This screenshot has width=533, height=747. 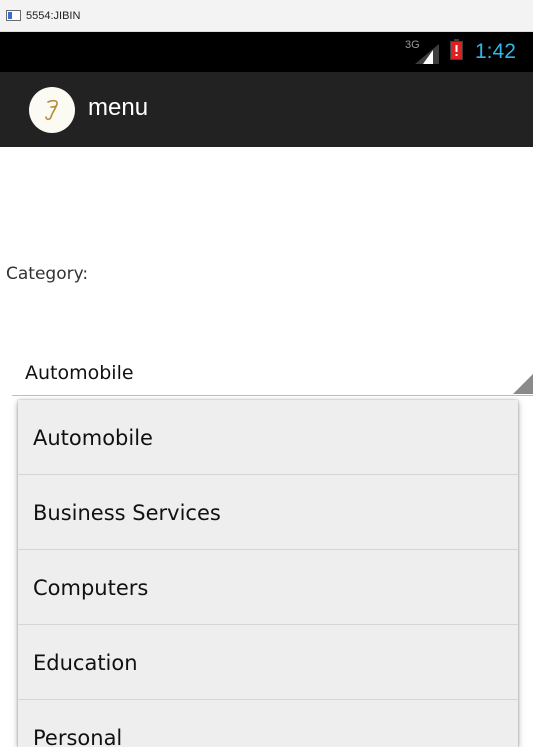 I want to click on emulator-title-bar: 5554:JIBIN, so click(x=266, y=16).